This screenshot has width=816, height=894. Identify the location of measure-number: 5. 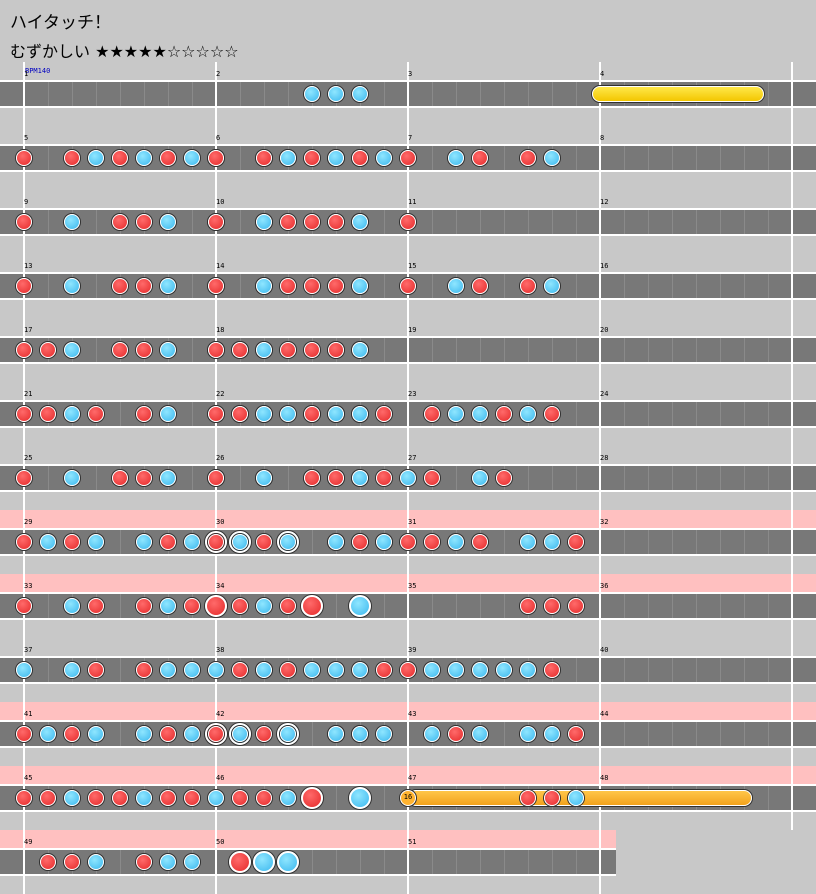
(26, 138).